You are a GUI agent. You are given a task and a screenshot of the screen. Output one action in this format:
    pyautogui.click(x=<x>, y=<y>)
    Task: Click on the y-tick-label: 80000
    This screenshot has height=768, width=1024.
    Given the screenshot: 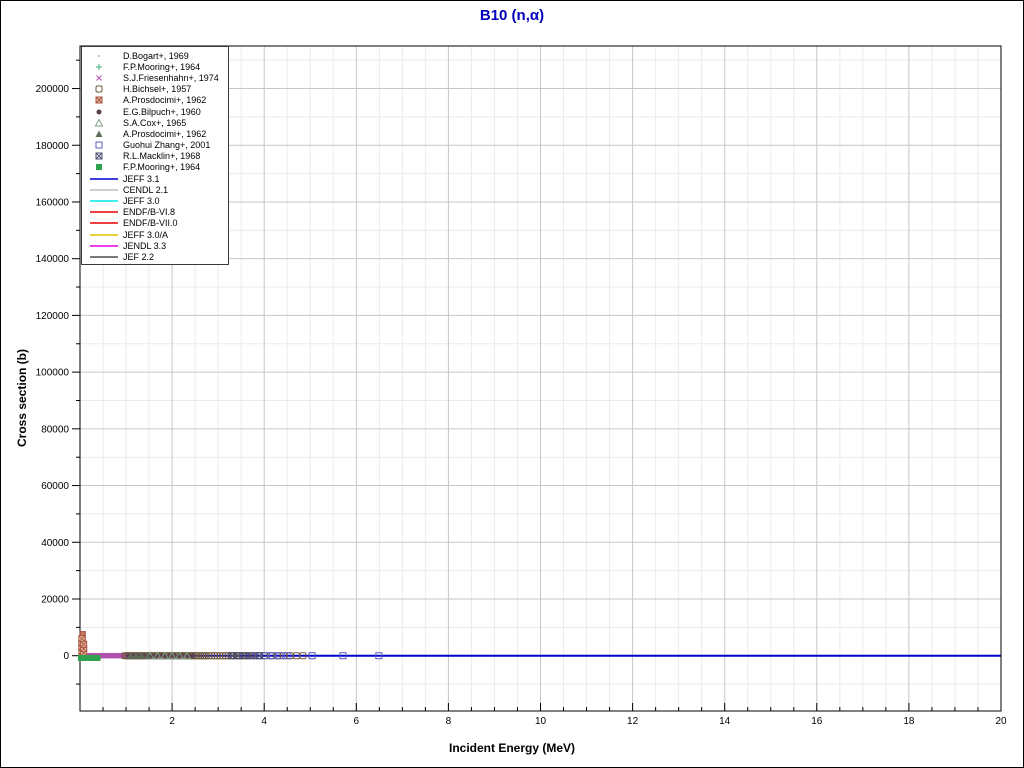 What is the action you would take?
    pyautogui.click(x=55, y=429)
    